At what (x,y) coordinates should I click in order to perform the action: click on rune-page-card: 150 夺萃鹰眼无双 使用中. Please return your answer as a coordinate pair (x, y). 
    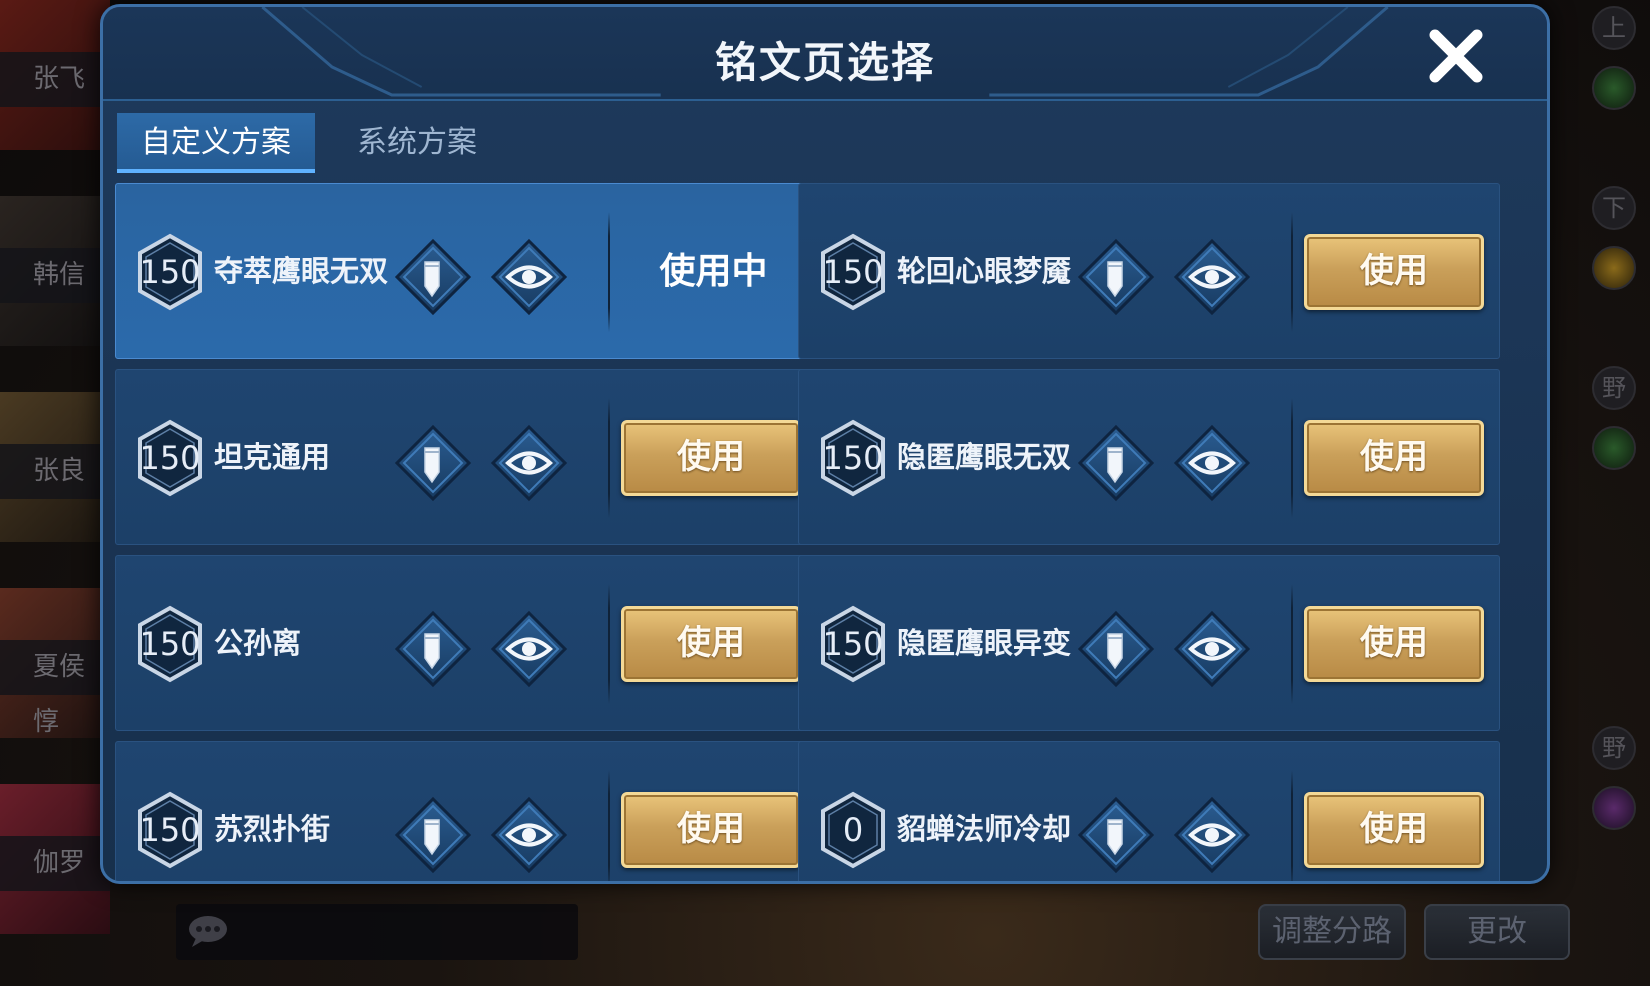
    Looking at the image, I should click on (466, 271).